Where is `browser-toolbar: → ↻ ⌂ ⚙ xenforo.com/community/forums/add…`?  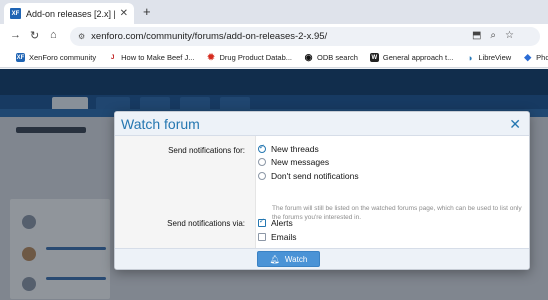
browser-toolbar: → ↻ ⌂ ⚙ xenforo.com/community/forums/add… is located at coordinates (274, 36).